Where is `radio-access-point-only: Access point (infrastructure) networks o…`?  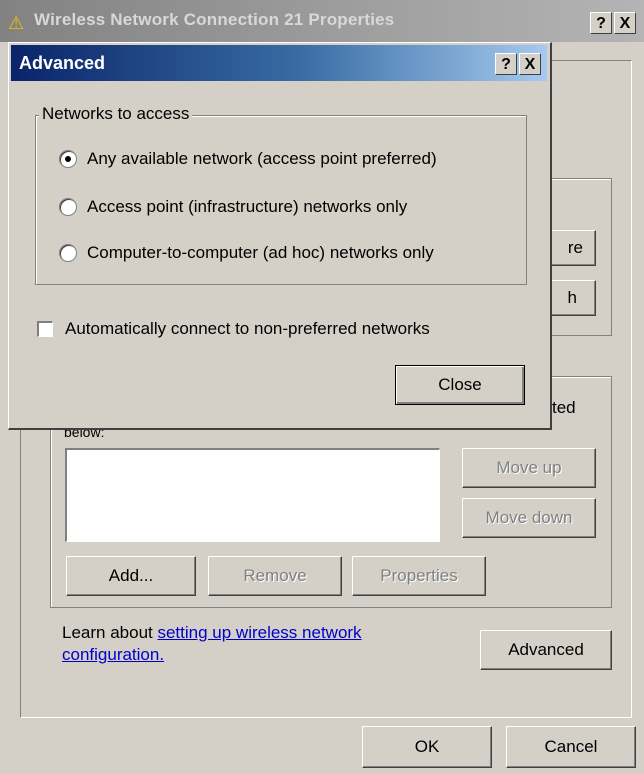
radio-access-point-only: Access point (infrastructure) networks o… is located at coordinates (233, 207).